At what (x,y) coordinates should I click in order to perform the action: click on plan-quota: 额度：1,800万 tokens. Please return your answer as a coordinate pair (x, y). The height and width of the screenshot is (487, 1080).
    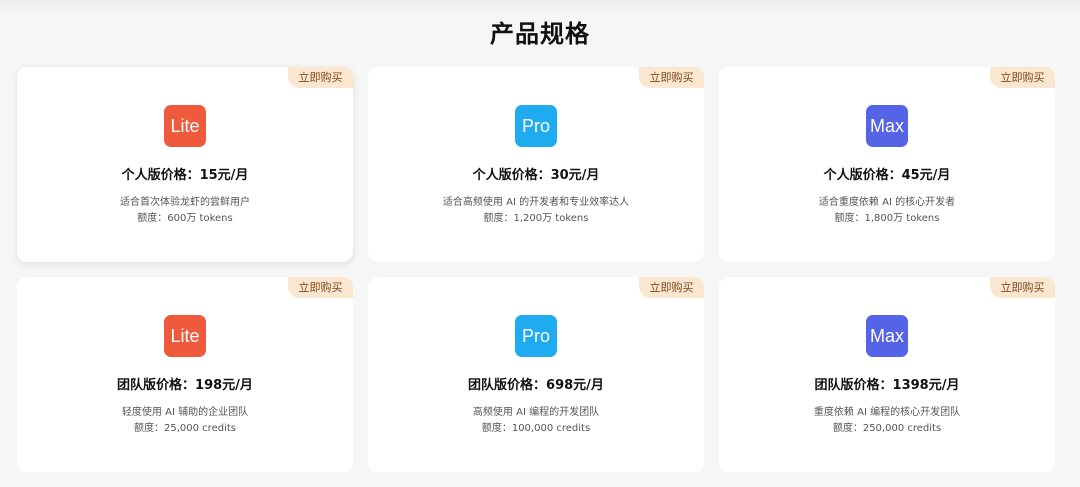
    Looking at the image, I should click on (887, 218).